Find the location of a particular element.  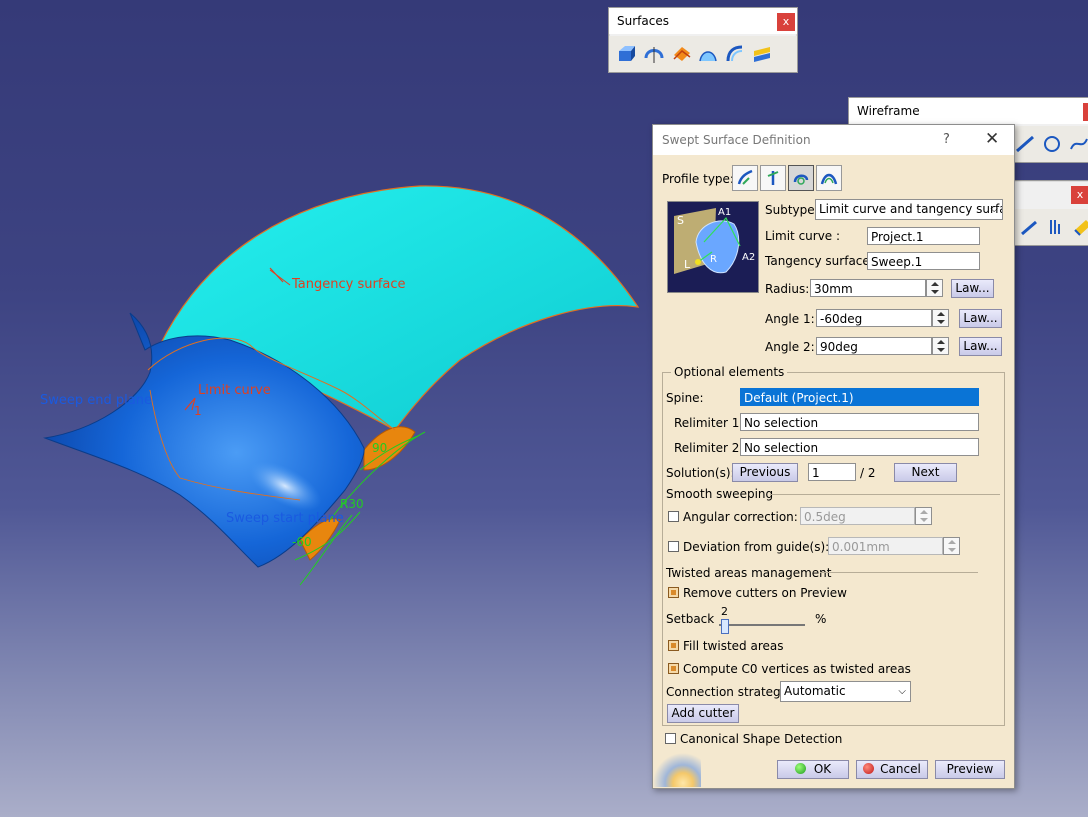

setback-label: Setback is located at coordinates (690, 619).